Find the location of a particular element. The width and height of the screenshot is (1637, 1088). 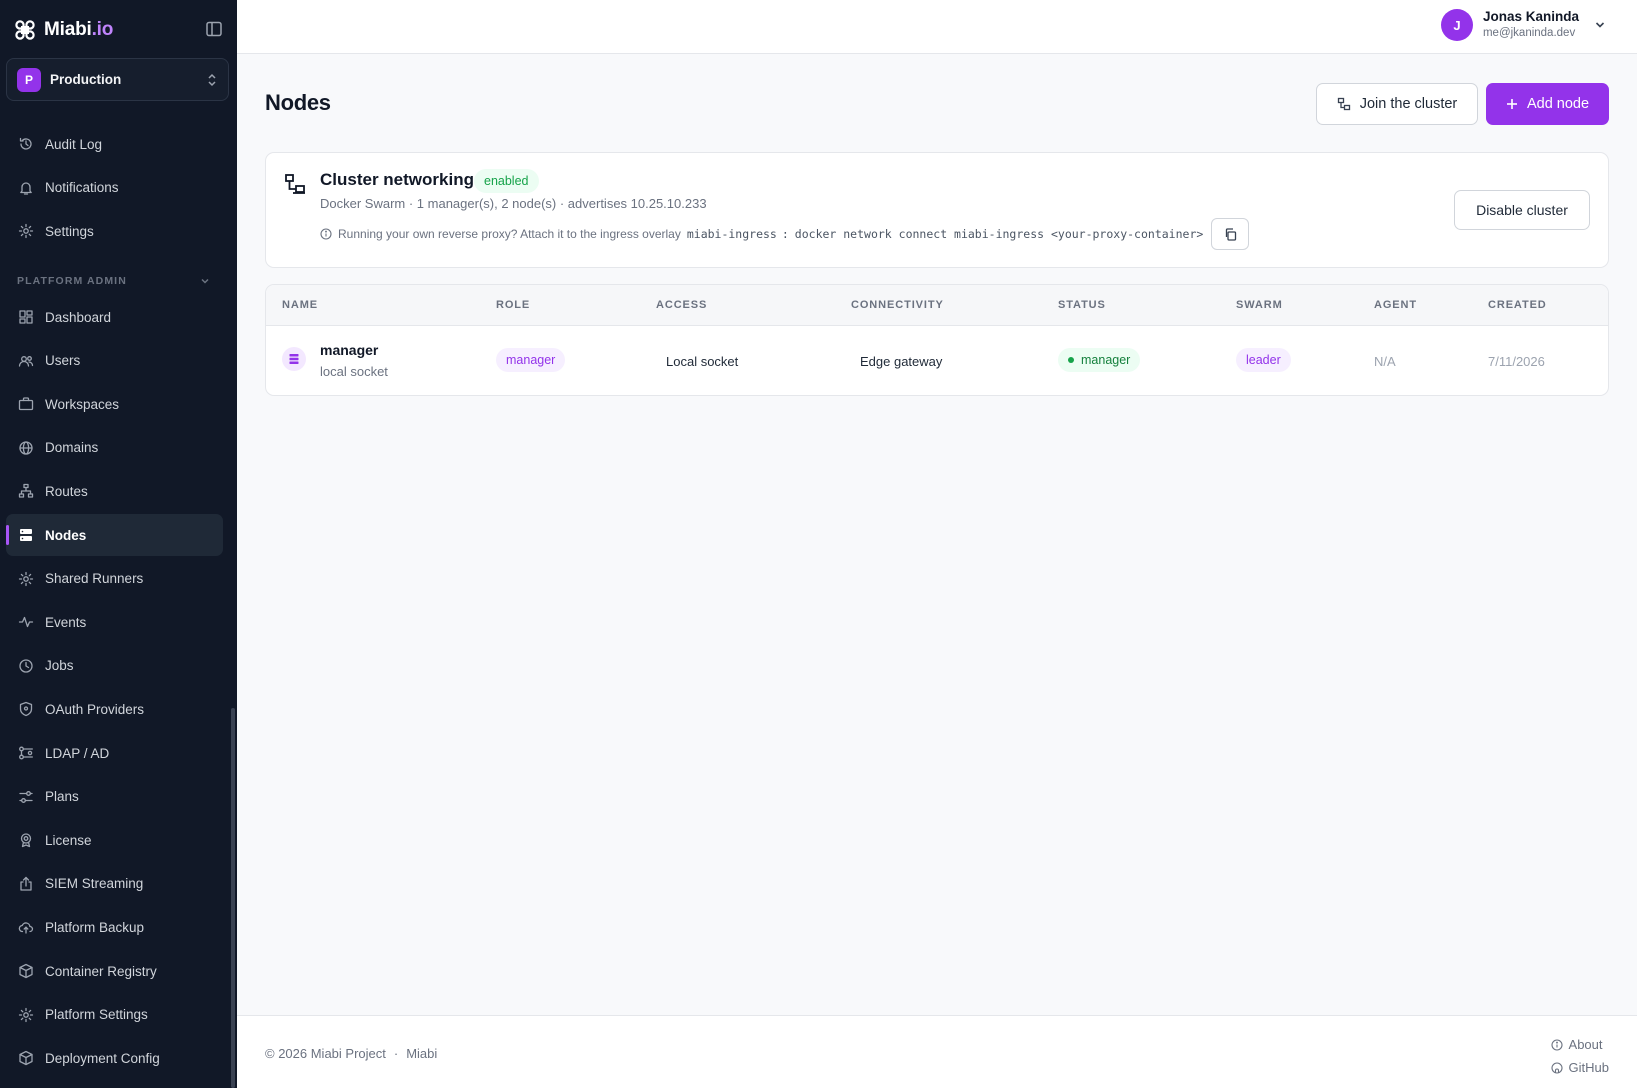

disable-cluster-button: Disable cluster is located at coordinates (1522, 210).